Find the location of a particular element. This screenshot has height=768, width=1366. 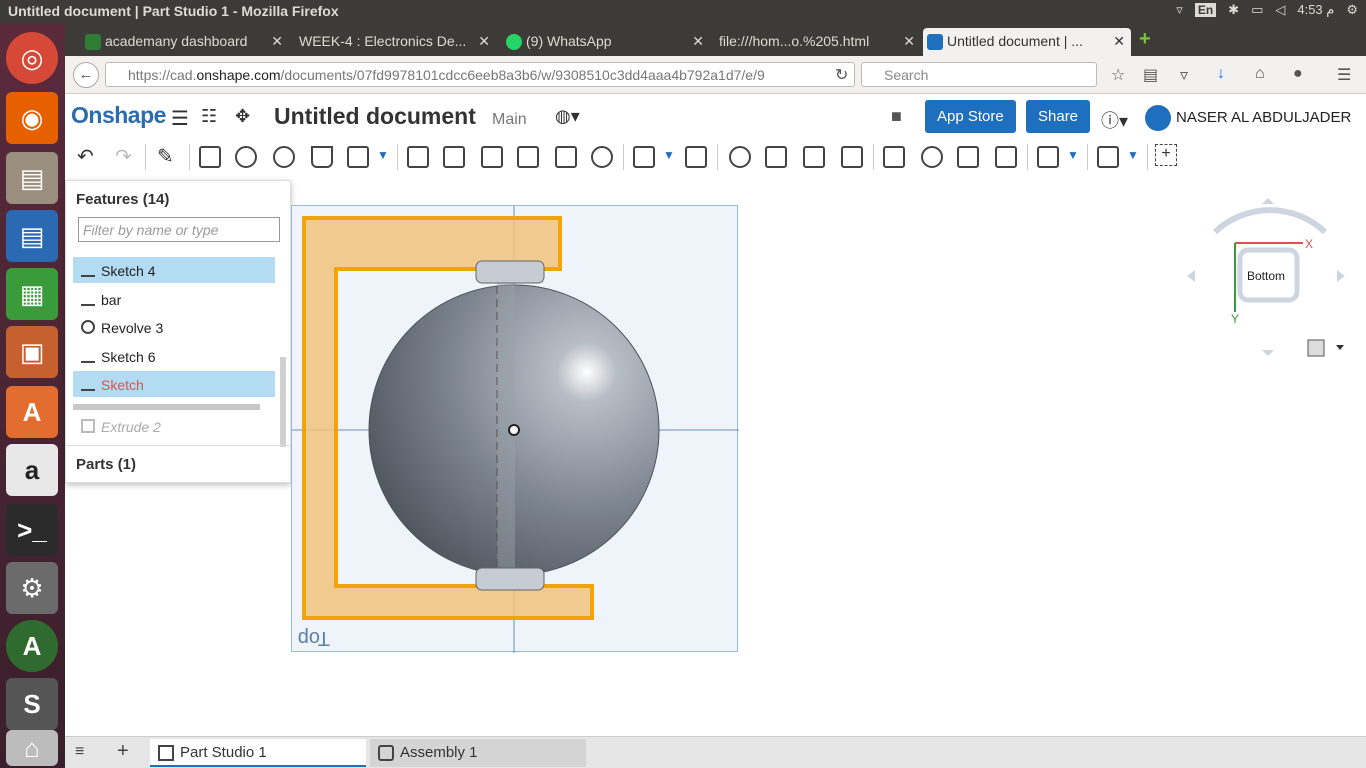

keyboard-indicator: En is located at coordinates (1205, 10).